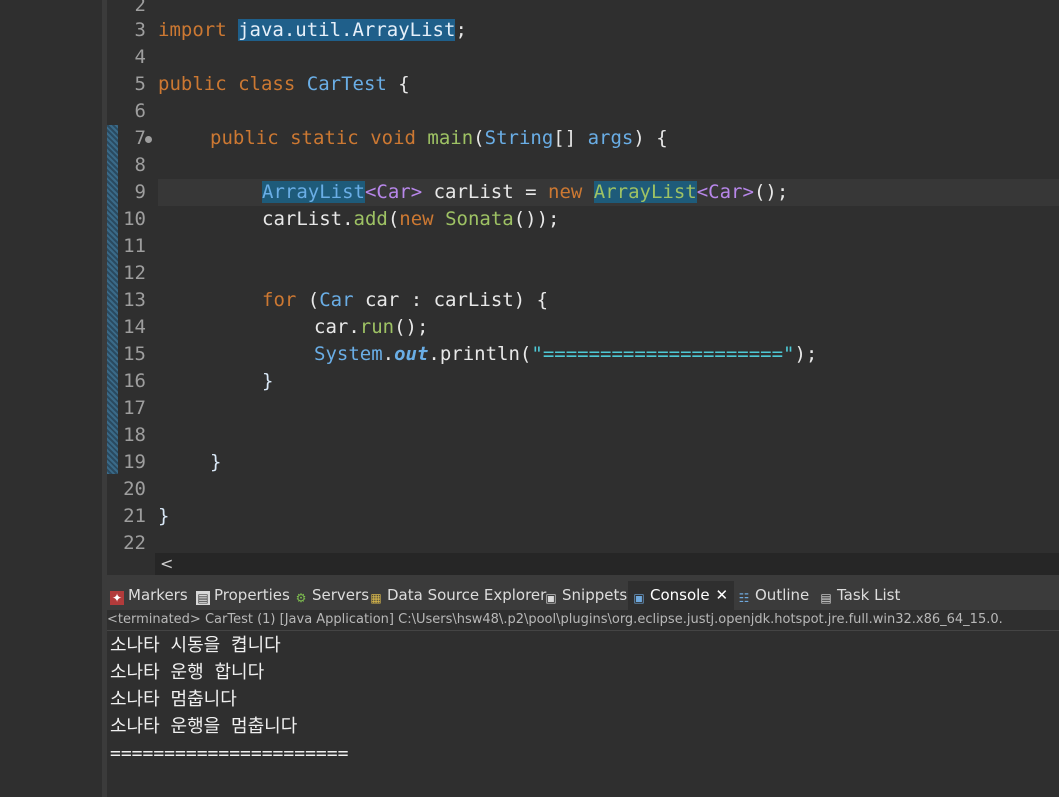 The image size is (1059, 797). I want to click on line-number: 15, so click(134, 354).